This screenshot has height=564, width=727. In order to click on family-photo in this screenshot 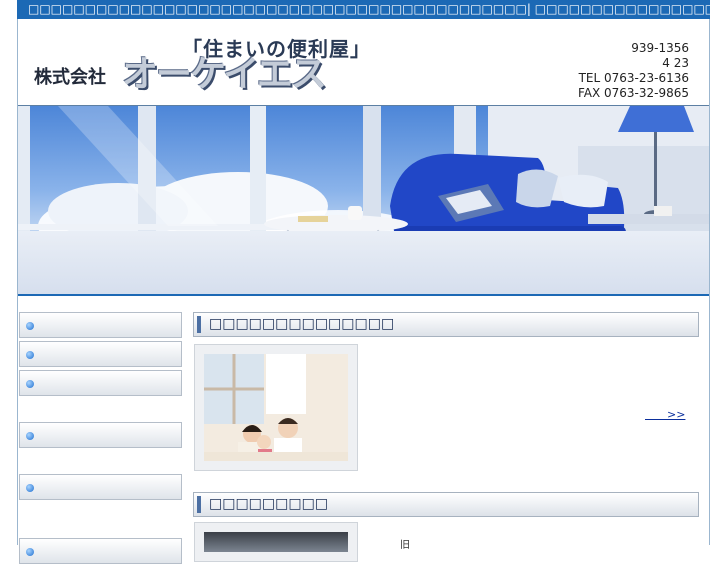, I will do `click(276, 407)`.